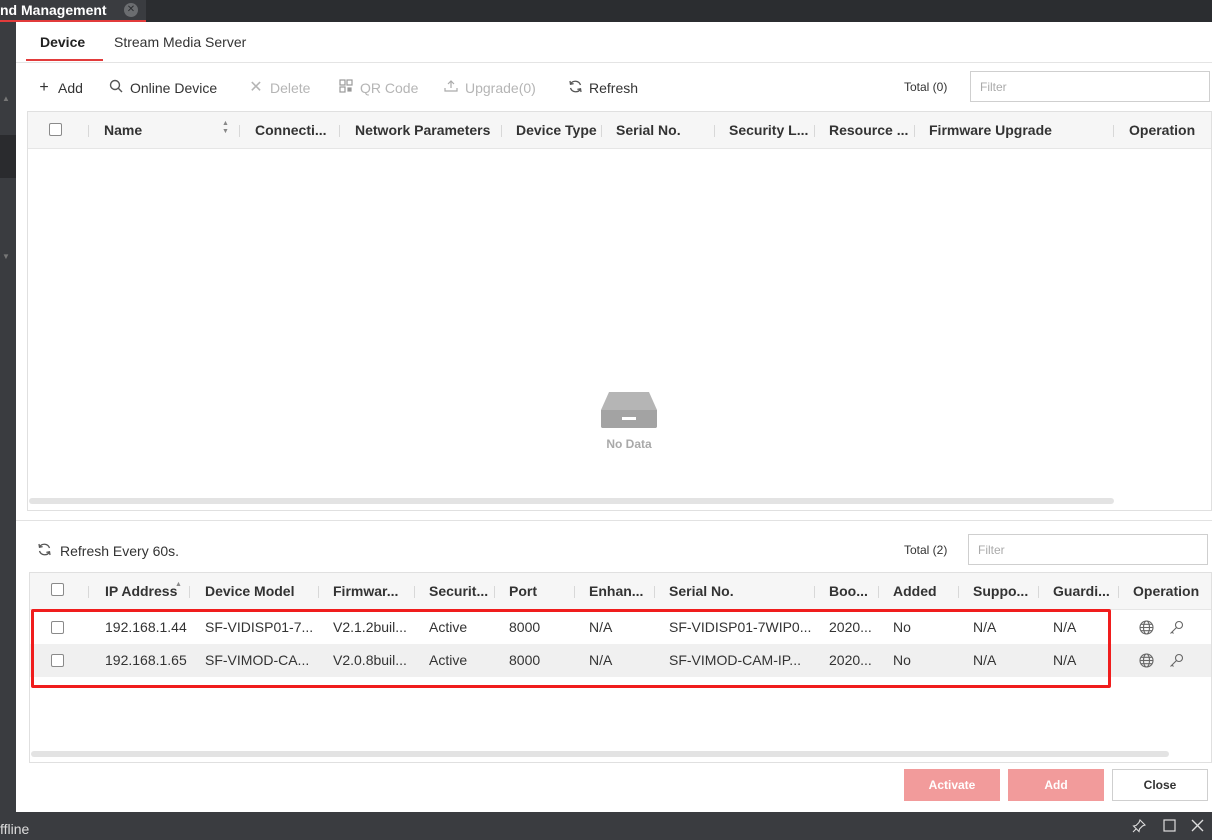 The height and width of the screenshot is (840, 1212). What do you see at coordinates (739, 591) in the screenshot?
I see `col-online-serial-no: Serial No.` at bounding box center [739, 591].